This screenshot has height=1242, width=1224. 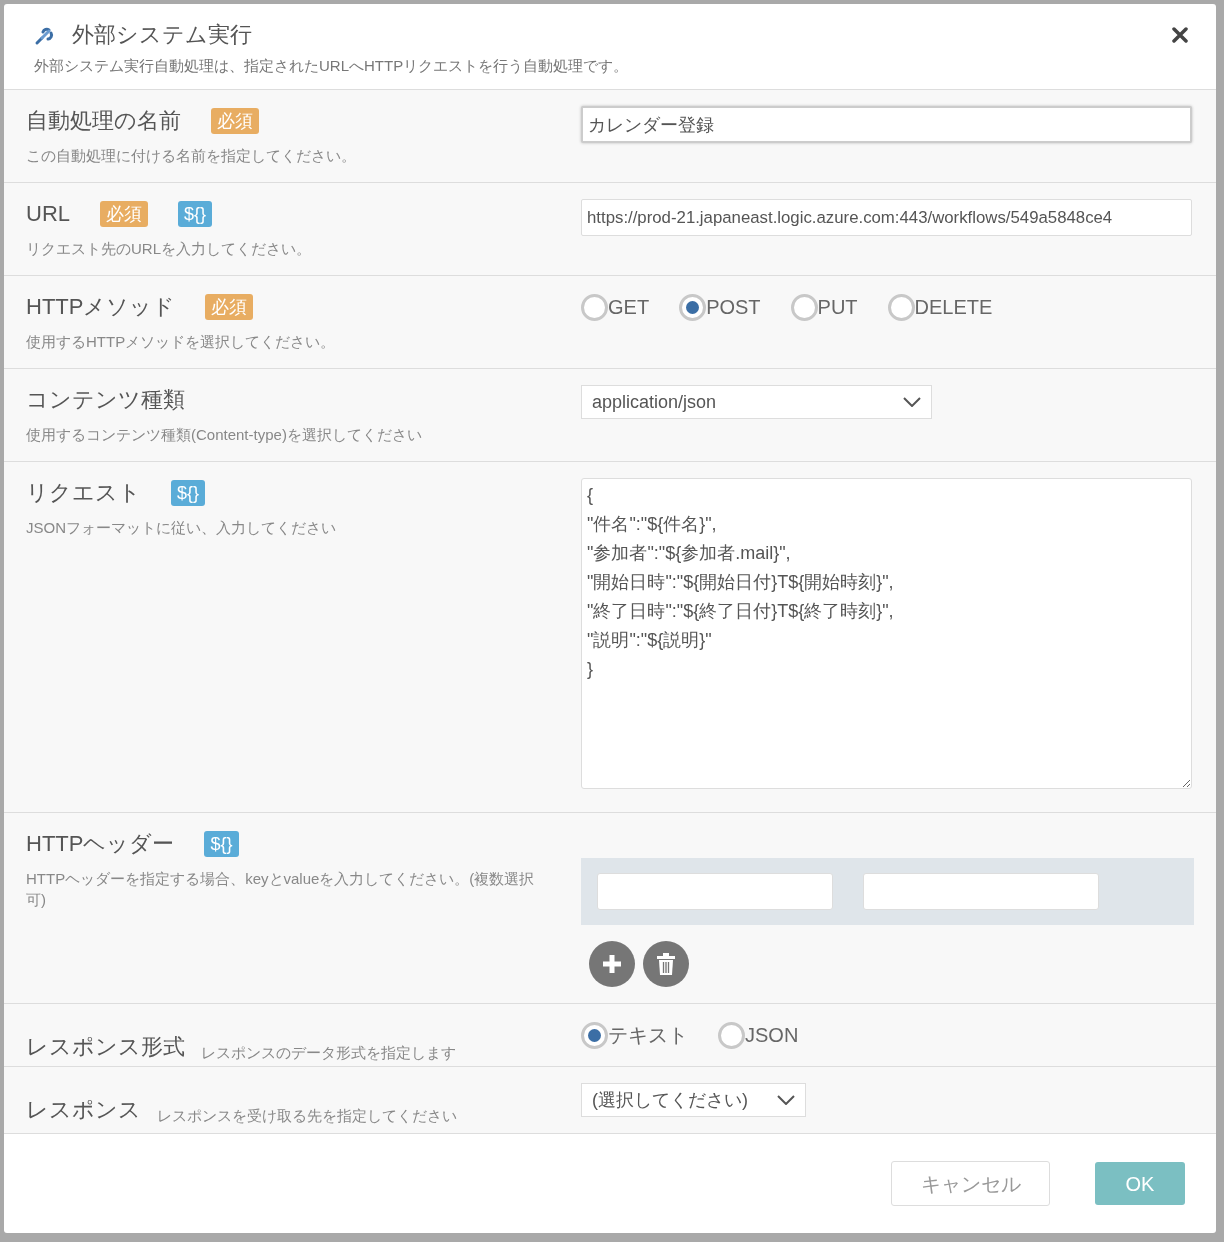 I want to click on dropdown: (選択してください), so click(x=693, y=1100).